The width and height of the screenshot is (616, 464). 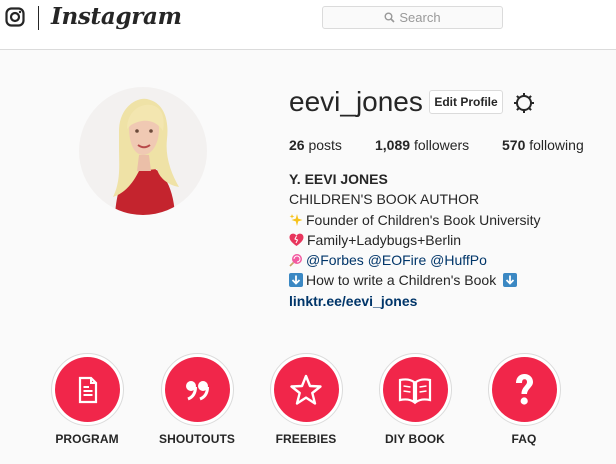 What do you see at coordinates (466, 102) in the screenshot?
I see `edit-profile-button: Edit Profile` at bounding box center [466, 102].